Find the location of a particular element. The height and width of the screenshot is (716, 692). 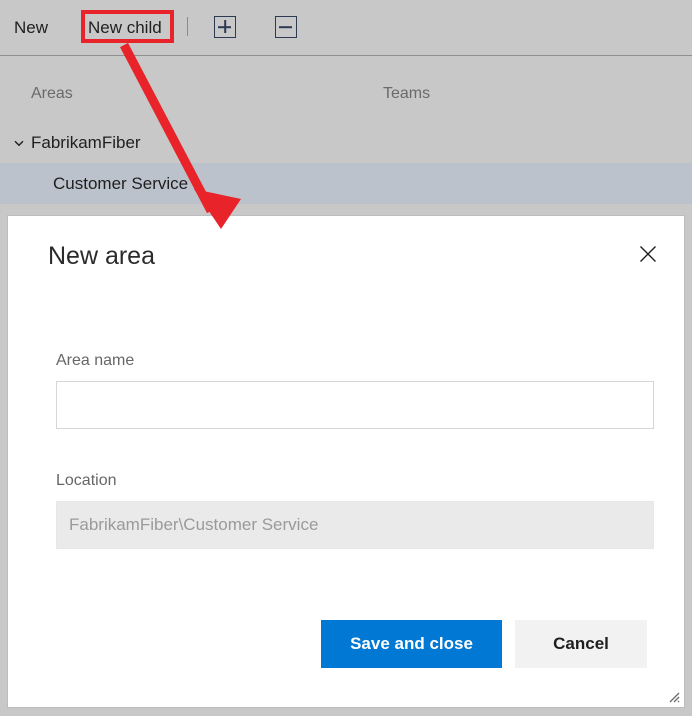

area-name-input is located at coordinates (355, 405).